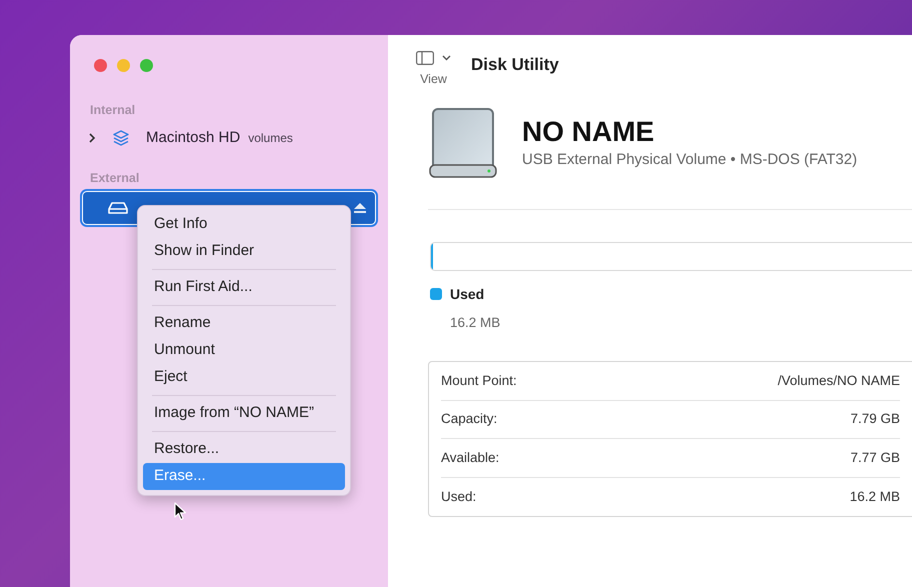  What do you see at coordinates (476, 323) in the screenshot?
I see `legend-value: 16.2 MB` at bounding box center [476, 323].